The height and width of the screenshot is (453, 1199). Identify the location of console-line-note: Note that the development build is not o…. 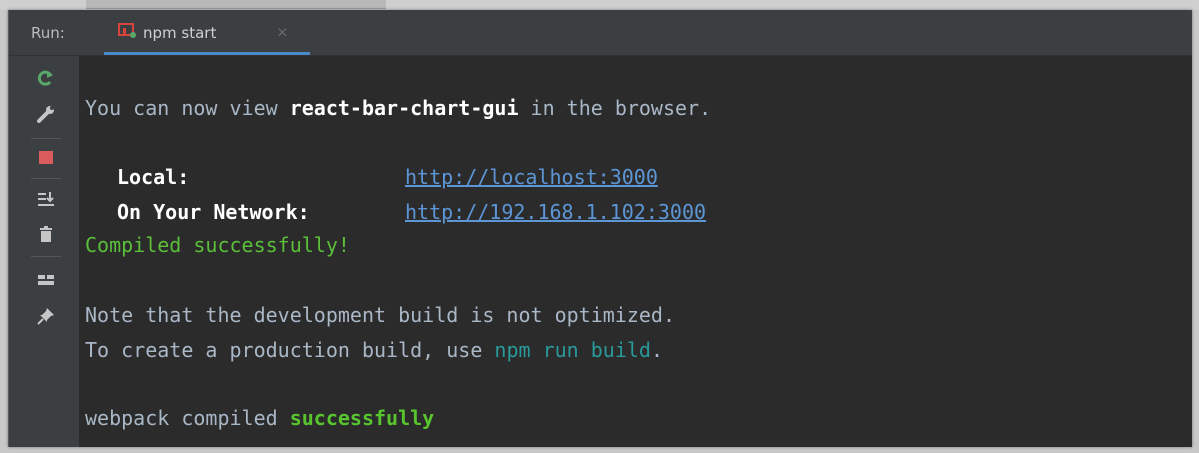
(380, 315).